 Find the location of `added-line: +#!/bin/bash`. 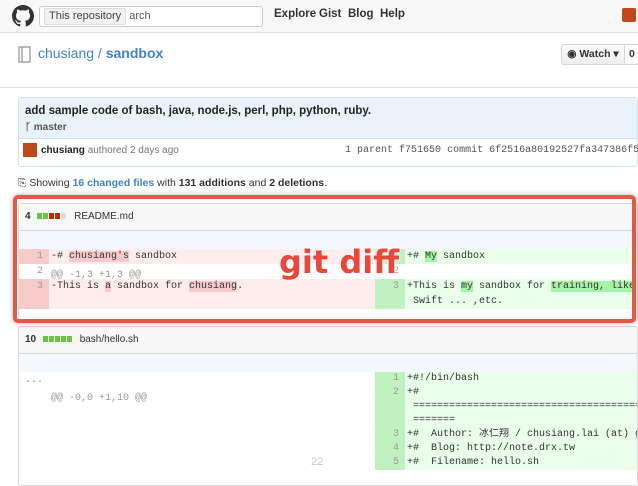

added-line: +#!/bin/bash is located at coordinates (521, 379).